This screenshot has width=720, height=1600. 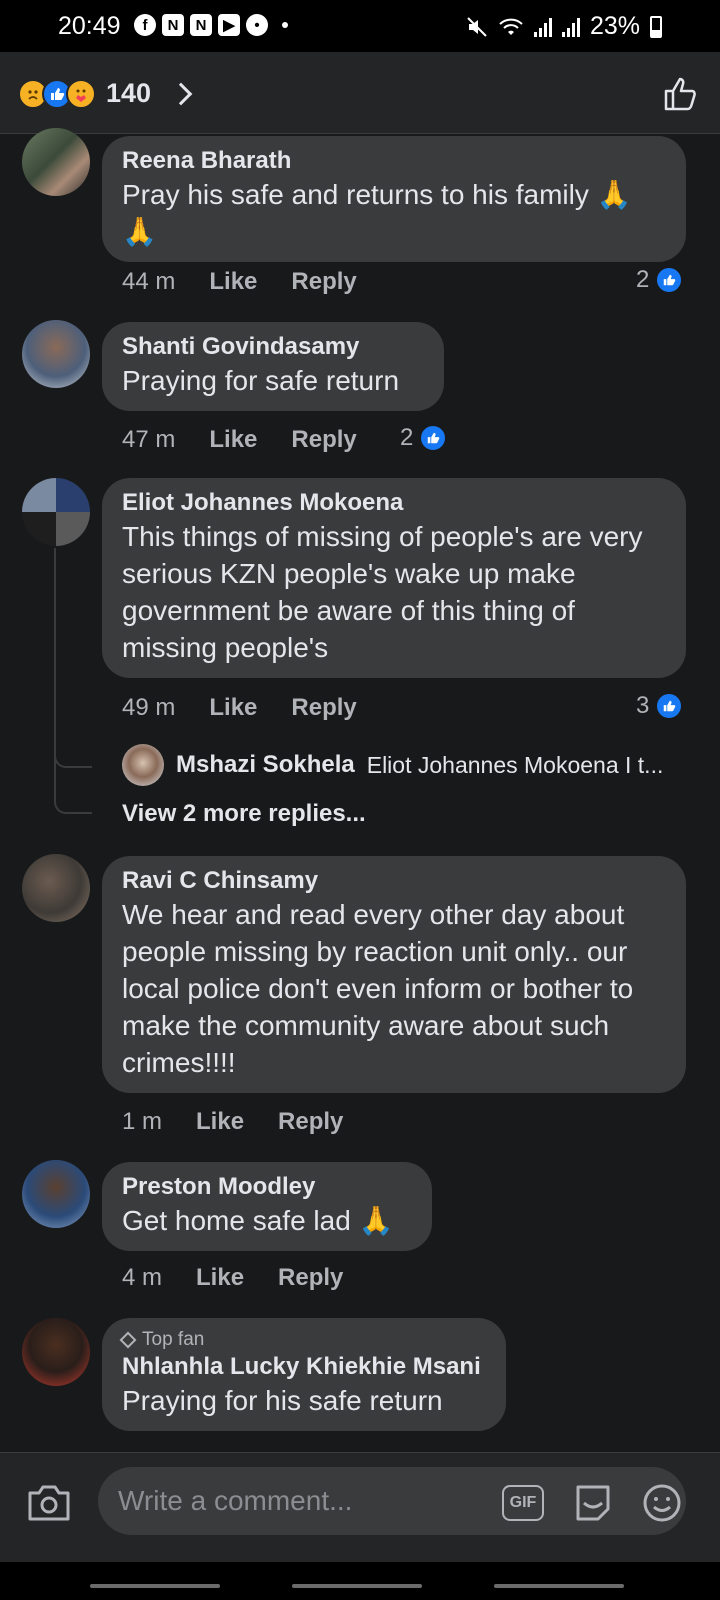 What do you see at coordinates (145, 25) in the screenshot?
I see `facebook-notification-icon: f` at bounding box center [145, 25].